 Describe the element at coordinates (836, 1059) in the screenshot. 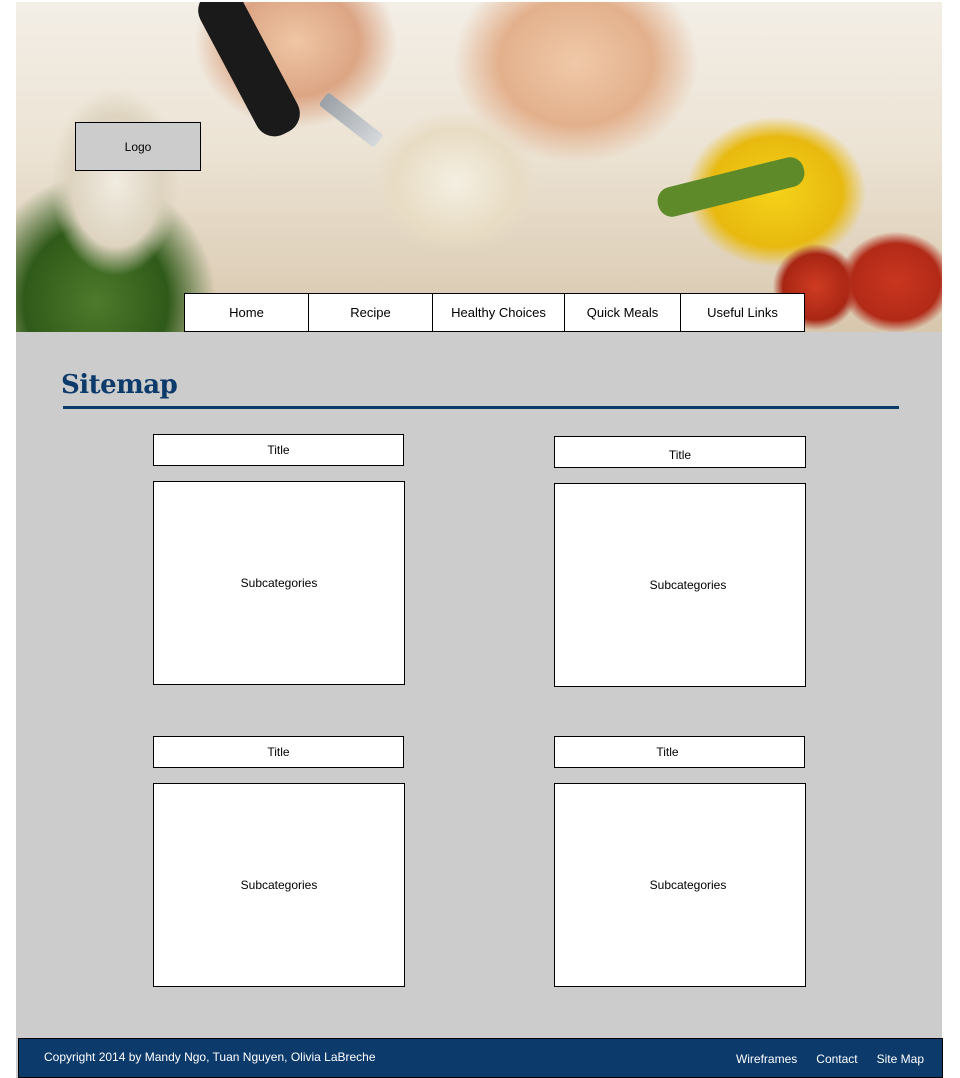

I see `footer-link-contact: Contact` at that location.